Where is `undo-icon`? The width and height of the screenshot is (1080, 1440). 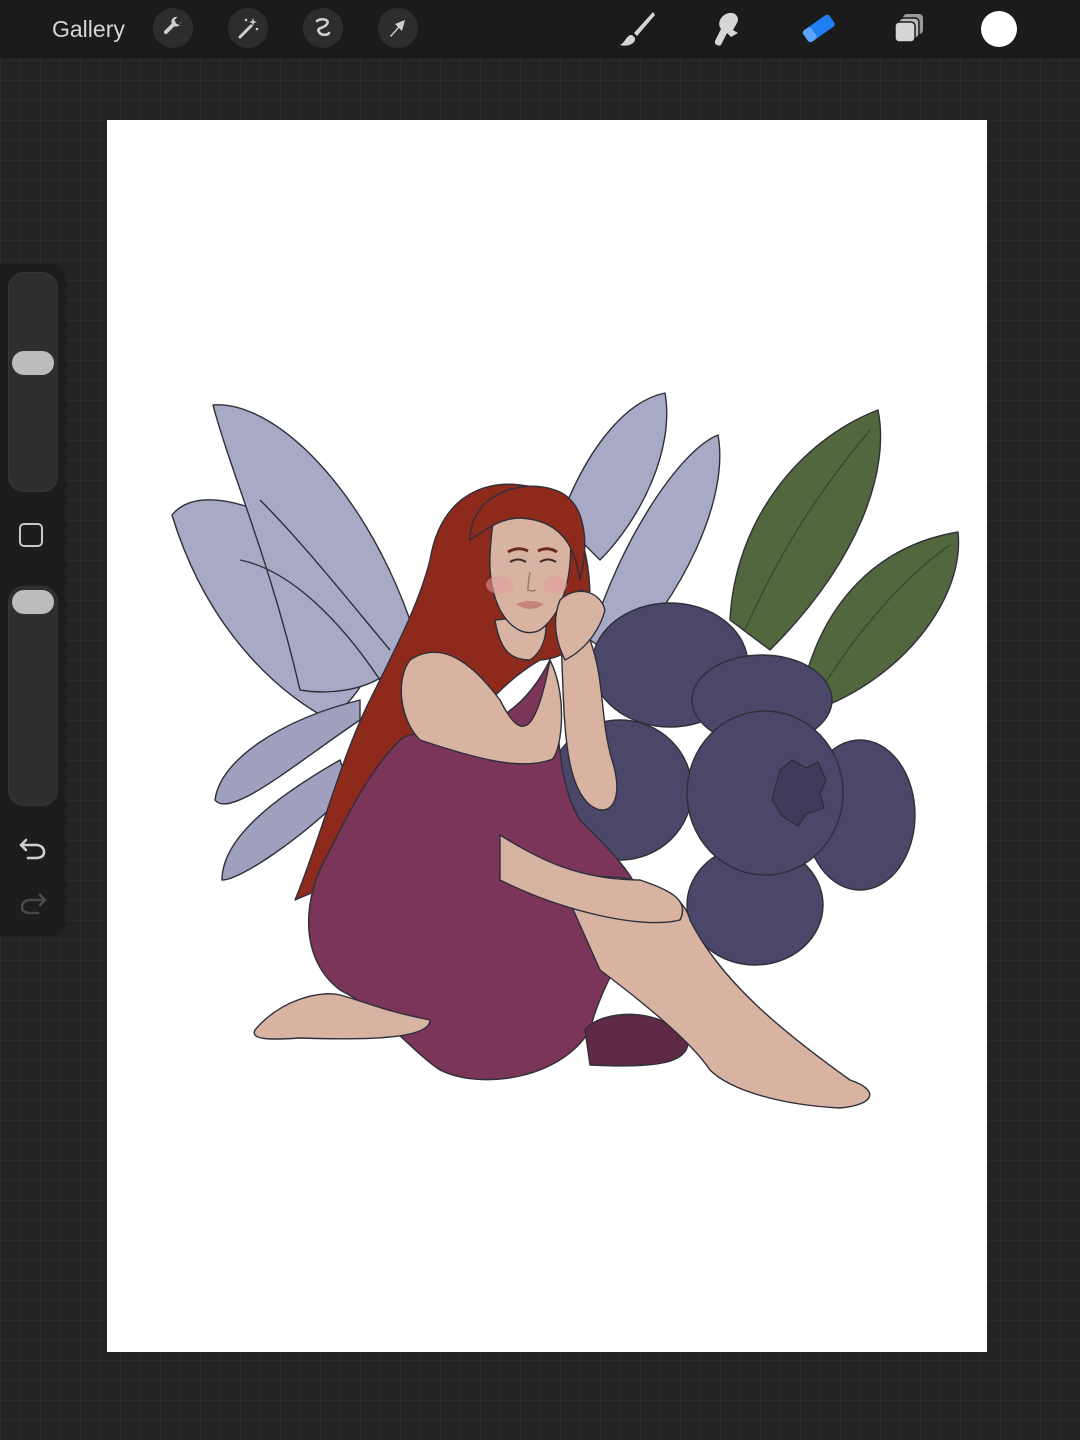
undo-icon is located at coordinates (32, 849).